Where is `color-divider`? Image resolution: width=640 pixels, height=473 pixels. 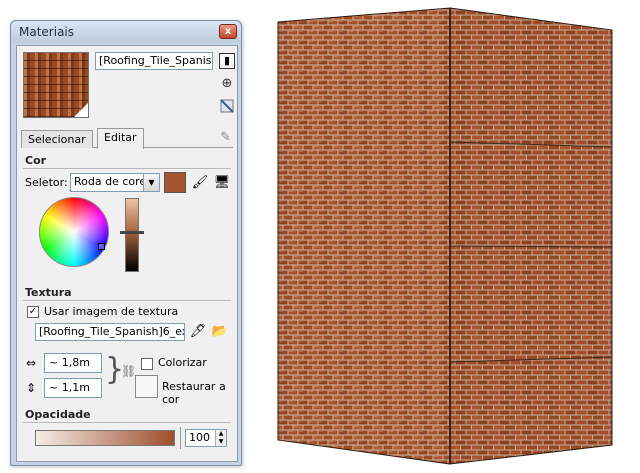
color-divider is located at coordinates (127, 168).